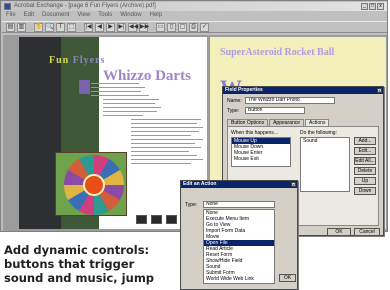  What do you see at coordinates (133, 27) in the screenshot?
I see `go-back-icon: ◀◀` at bounding box center [133, 27].